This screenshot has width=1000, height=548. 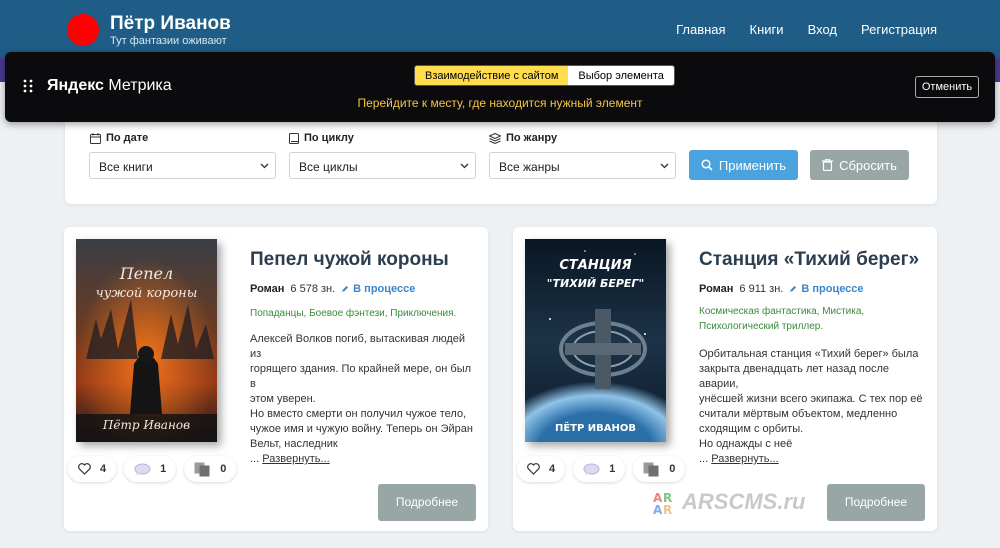 What do you see at coordinates (899, 29) in the screenshot?
I see `nav-register: Регистрация` at bounding box center [899, 29].